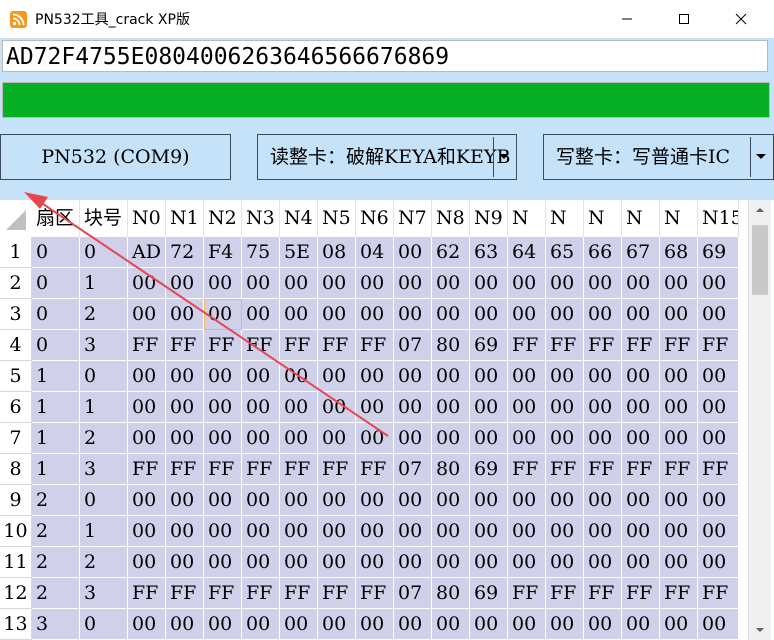  What do you see at coordinates (451, 345) in the screenshot?
I see `table-cell: 80` at bounding box center [451, 345].